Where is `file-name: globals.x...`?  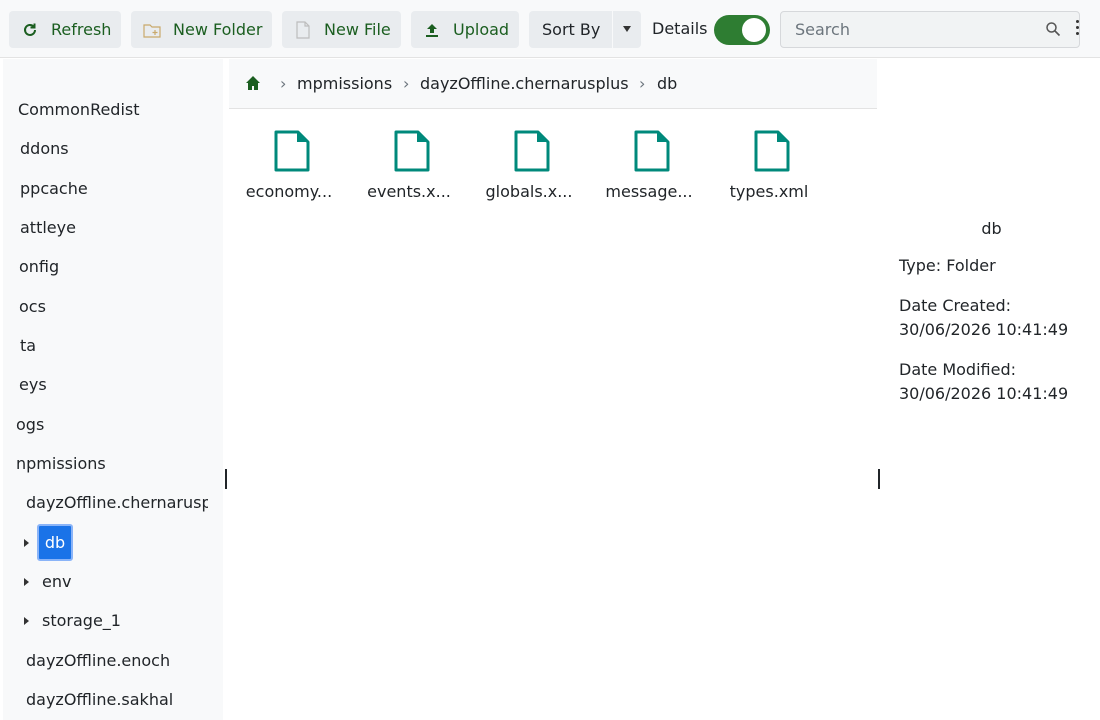
file-name: globals.x... is located at coordinates (529, 191).